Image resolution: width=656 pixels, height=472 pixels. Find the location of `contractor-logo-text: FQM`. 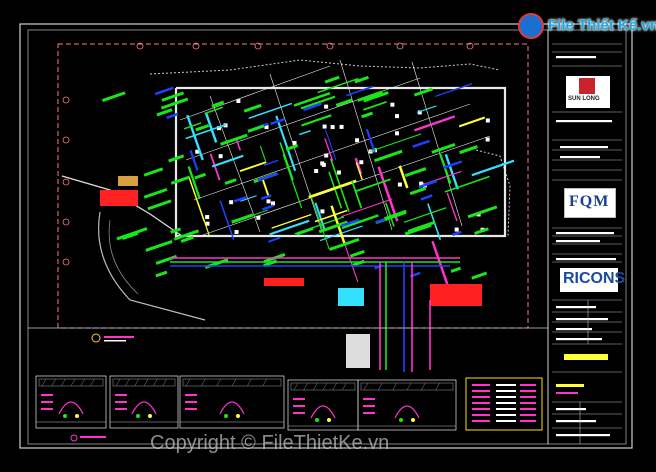

contractor-logo-text: FQM is located at coordinates (589, 201).